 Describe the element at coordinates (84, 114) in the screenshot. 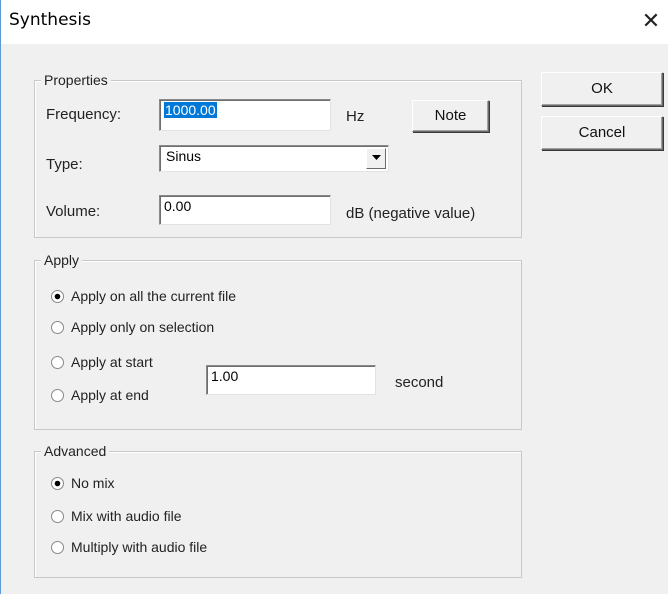

I see `frequency-label: Frequency:` at that location.